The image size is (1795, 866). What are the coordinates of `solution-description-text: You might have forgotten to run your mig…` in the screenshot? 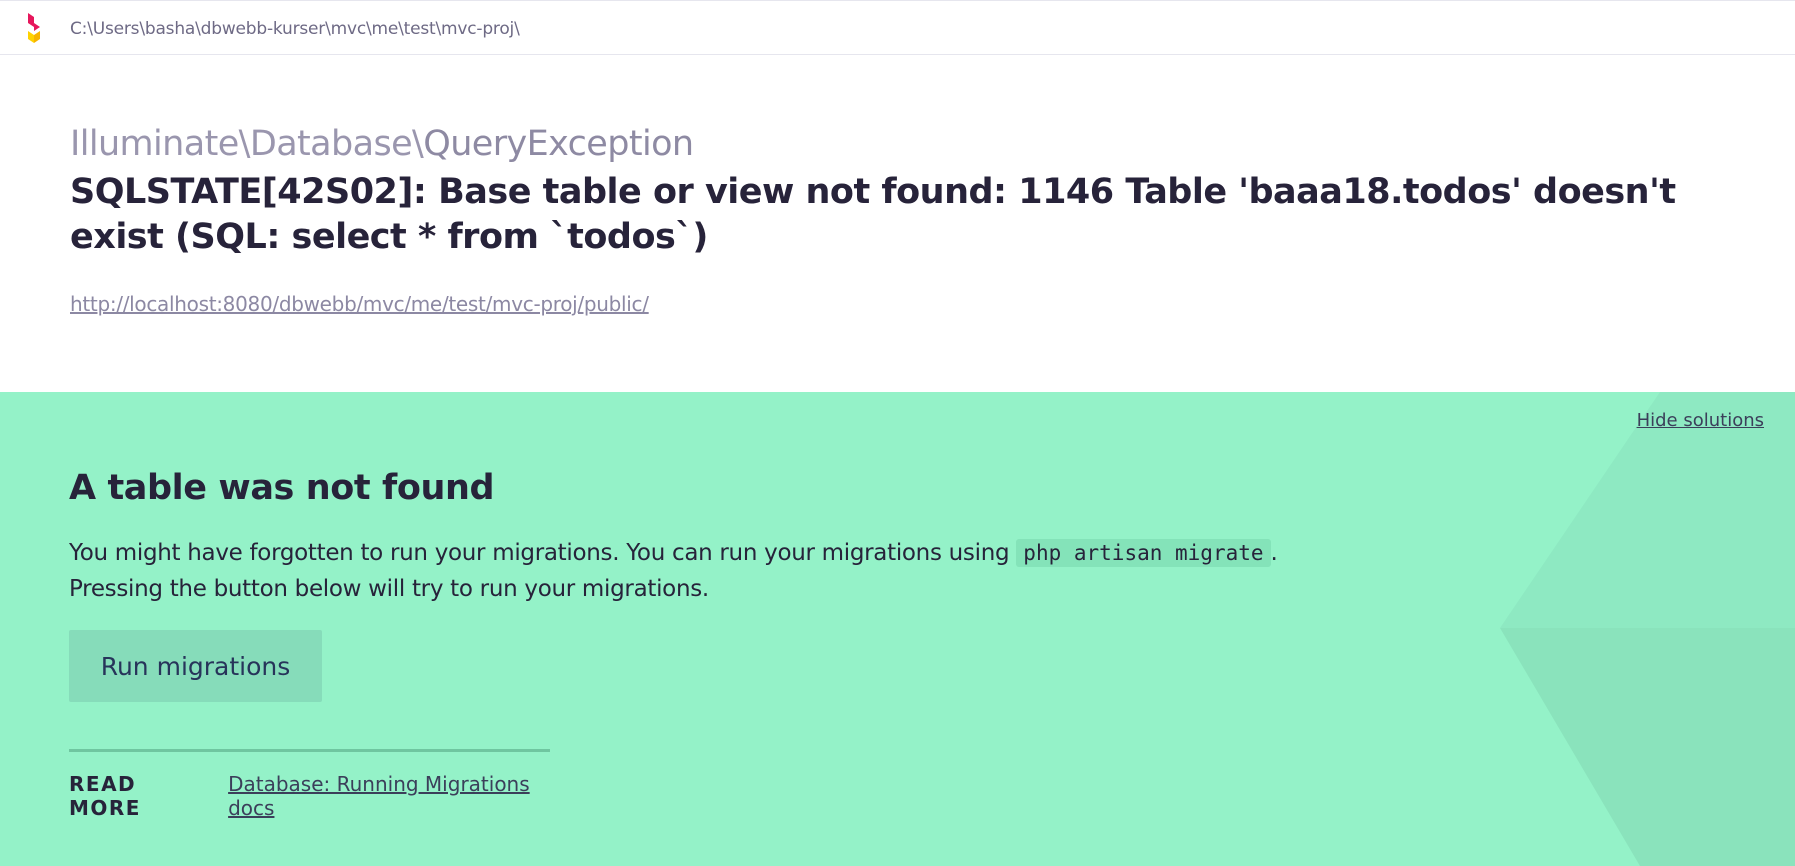 It's located at (543, 553).